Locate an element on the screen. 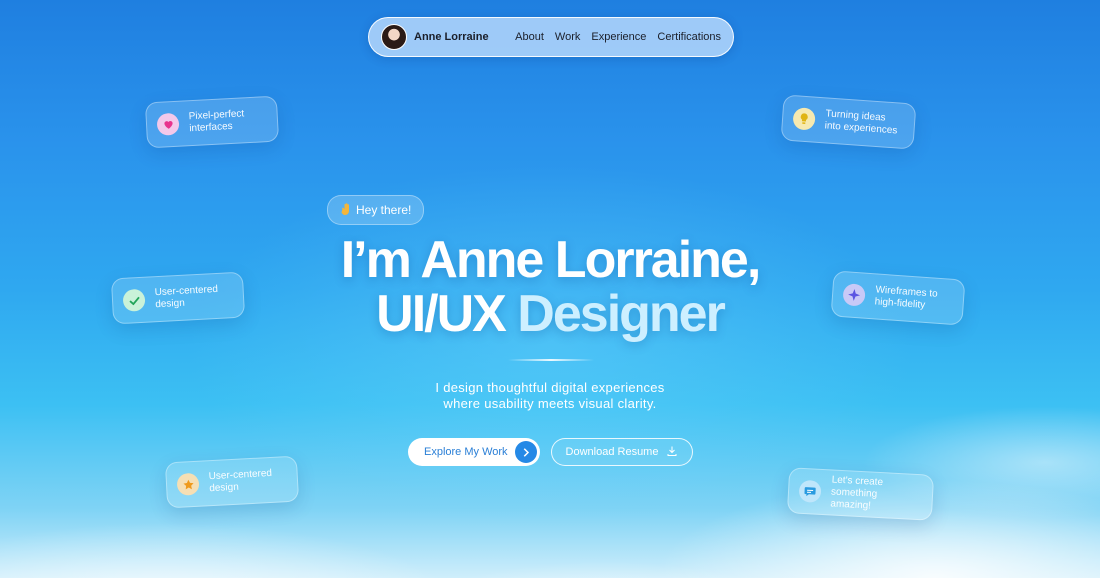  chip-lets-create: Let's create something amazing! is located at coordinates (860, 494).